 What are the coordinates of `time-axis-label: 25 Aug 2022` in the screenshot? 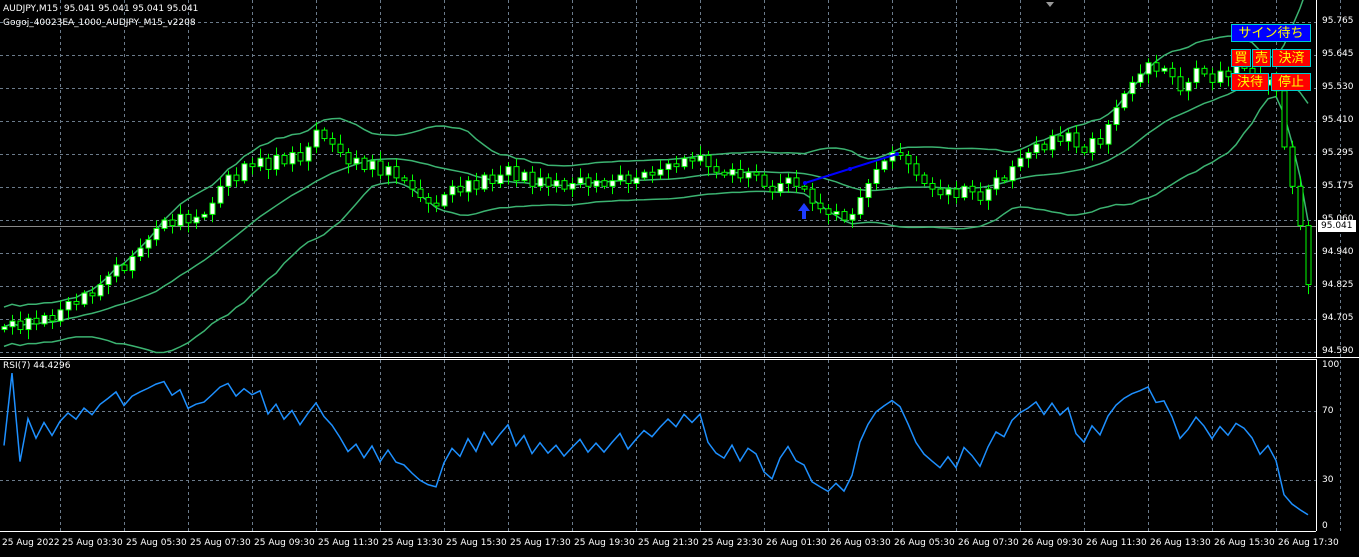 It's located at (31, 543).